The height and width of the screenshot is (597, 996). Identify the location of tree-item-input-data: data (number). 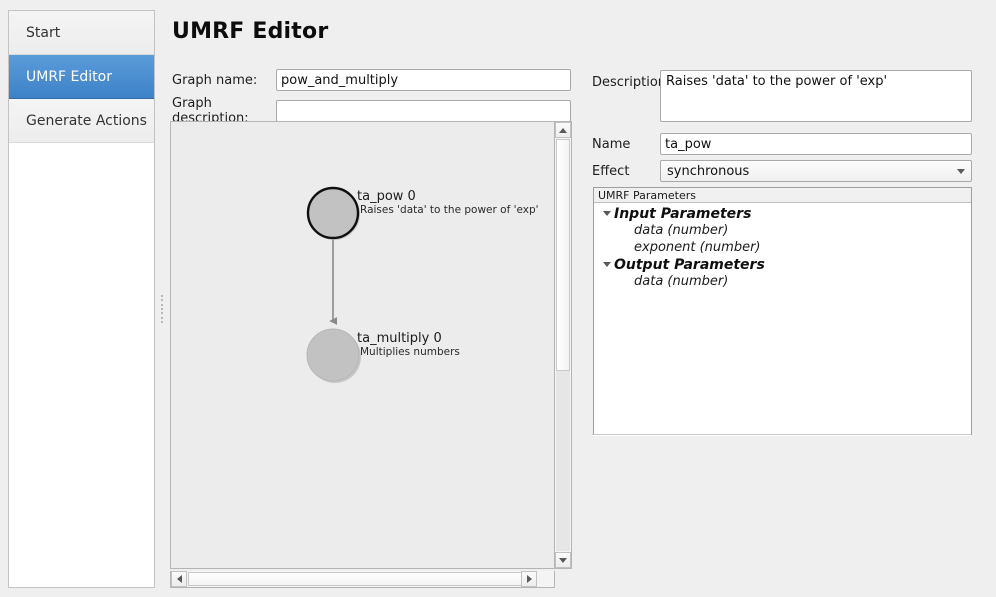
(782, 230).